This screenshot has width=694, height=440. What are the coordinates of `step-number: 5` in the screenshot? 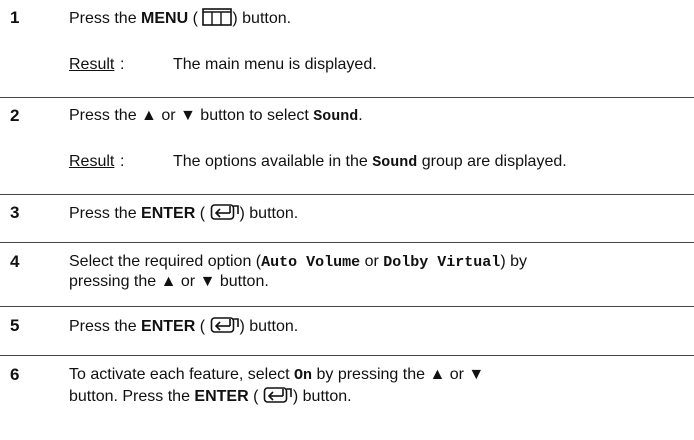 It's located at (15, 325).